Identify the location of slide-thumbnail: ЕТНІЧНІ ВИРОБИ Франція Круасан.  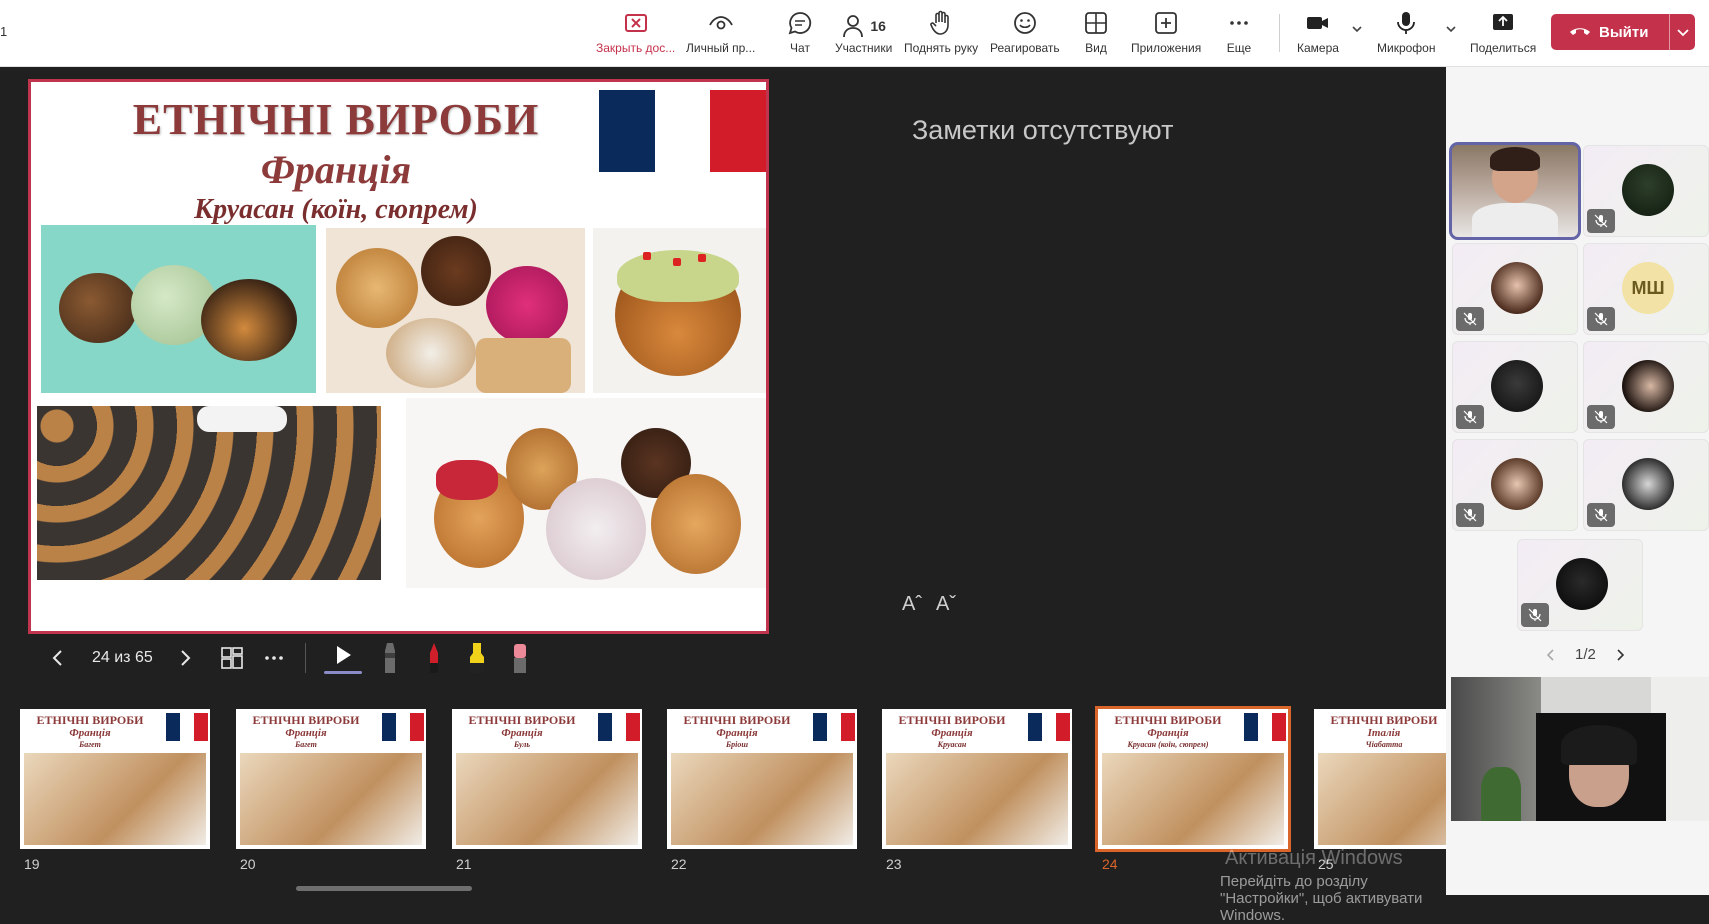
(977, 779).